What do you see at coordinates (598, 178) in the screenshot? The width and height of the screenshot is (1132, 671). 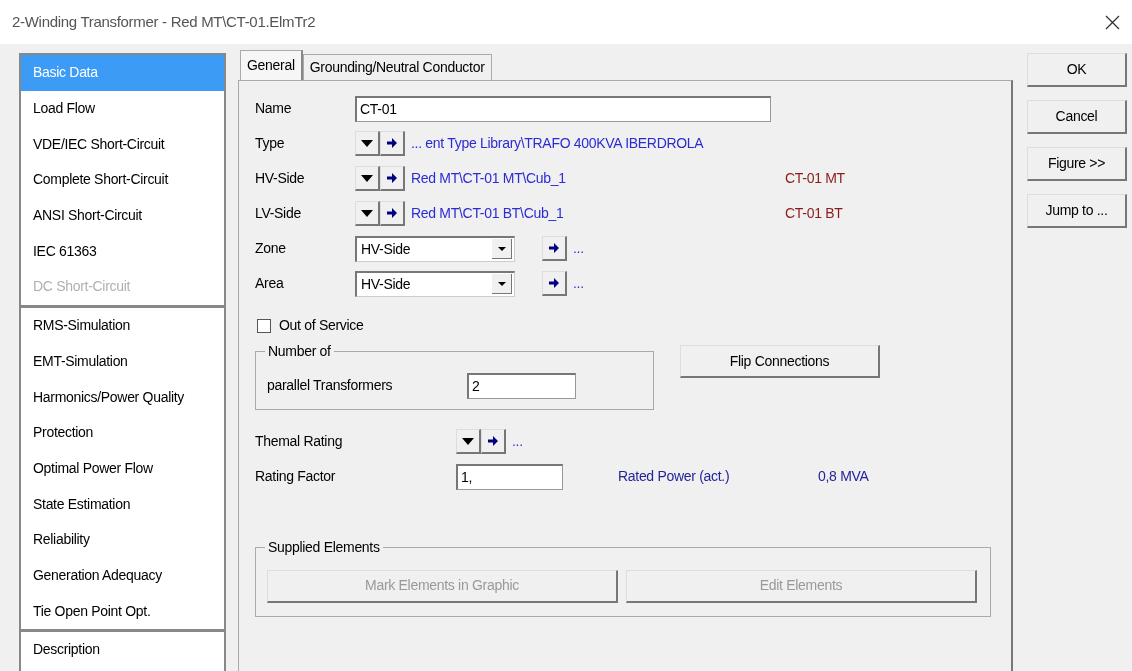 I see `reference-link: Red MT\CT-01 MT\Cub_1` at bounding box center [598, 178].